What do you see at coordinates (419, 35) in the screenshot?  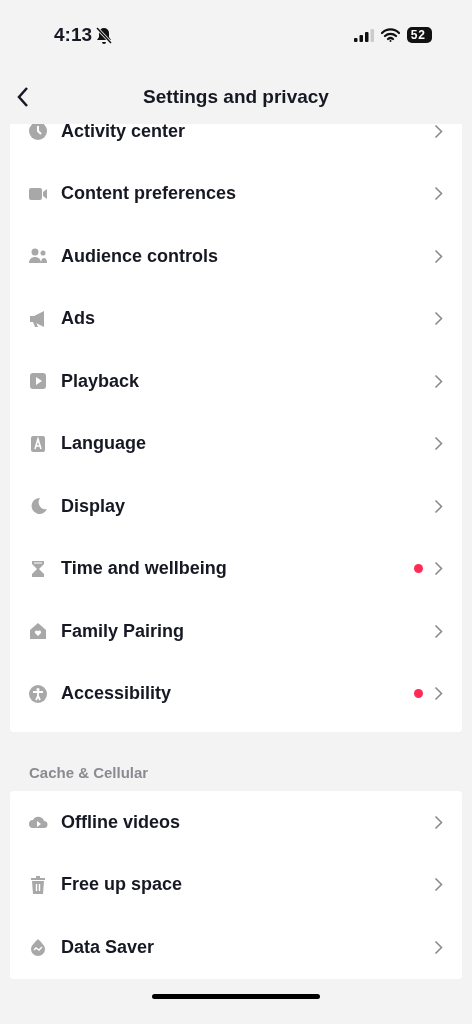 I see `battery-level: 52` at bounding box center [419, 35].